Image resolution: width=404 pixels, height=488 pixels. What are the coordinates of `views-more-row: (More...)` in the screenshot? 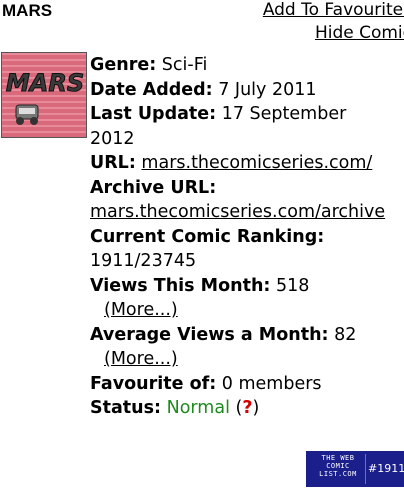 It's located at (247, 310).